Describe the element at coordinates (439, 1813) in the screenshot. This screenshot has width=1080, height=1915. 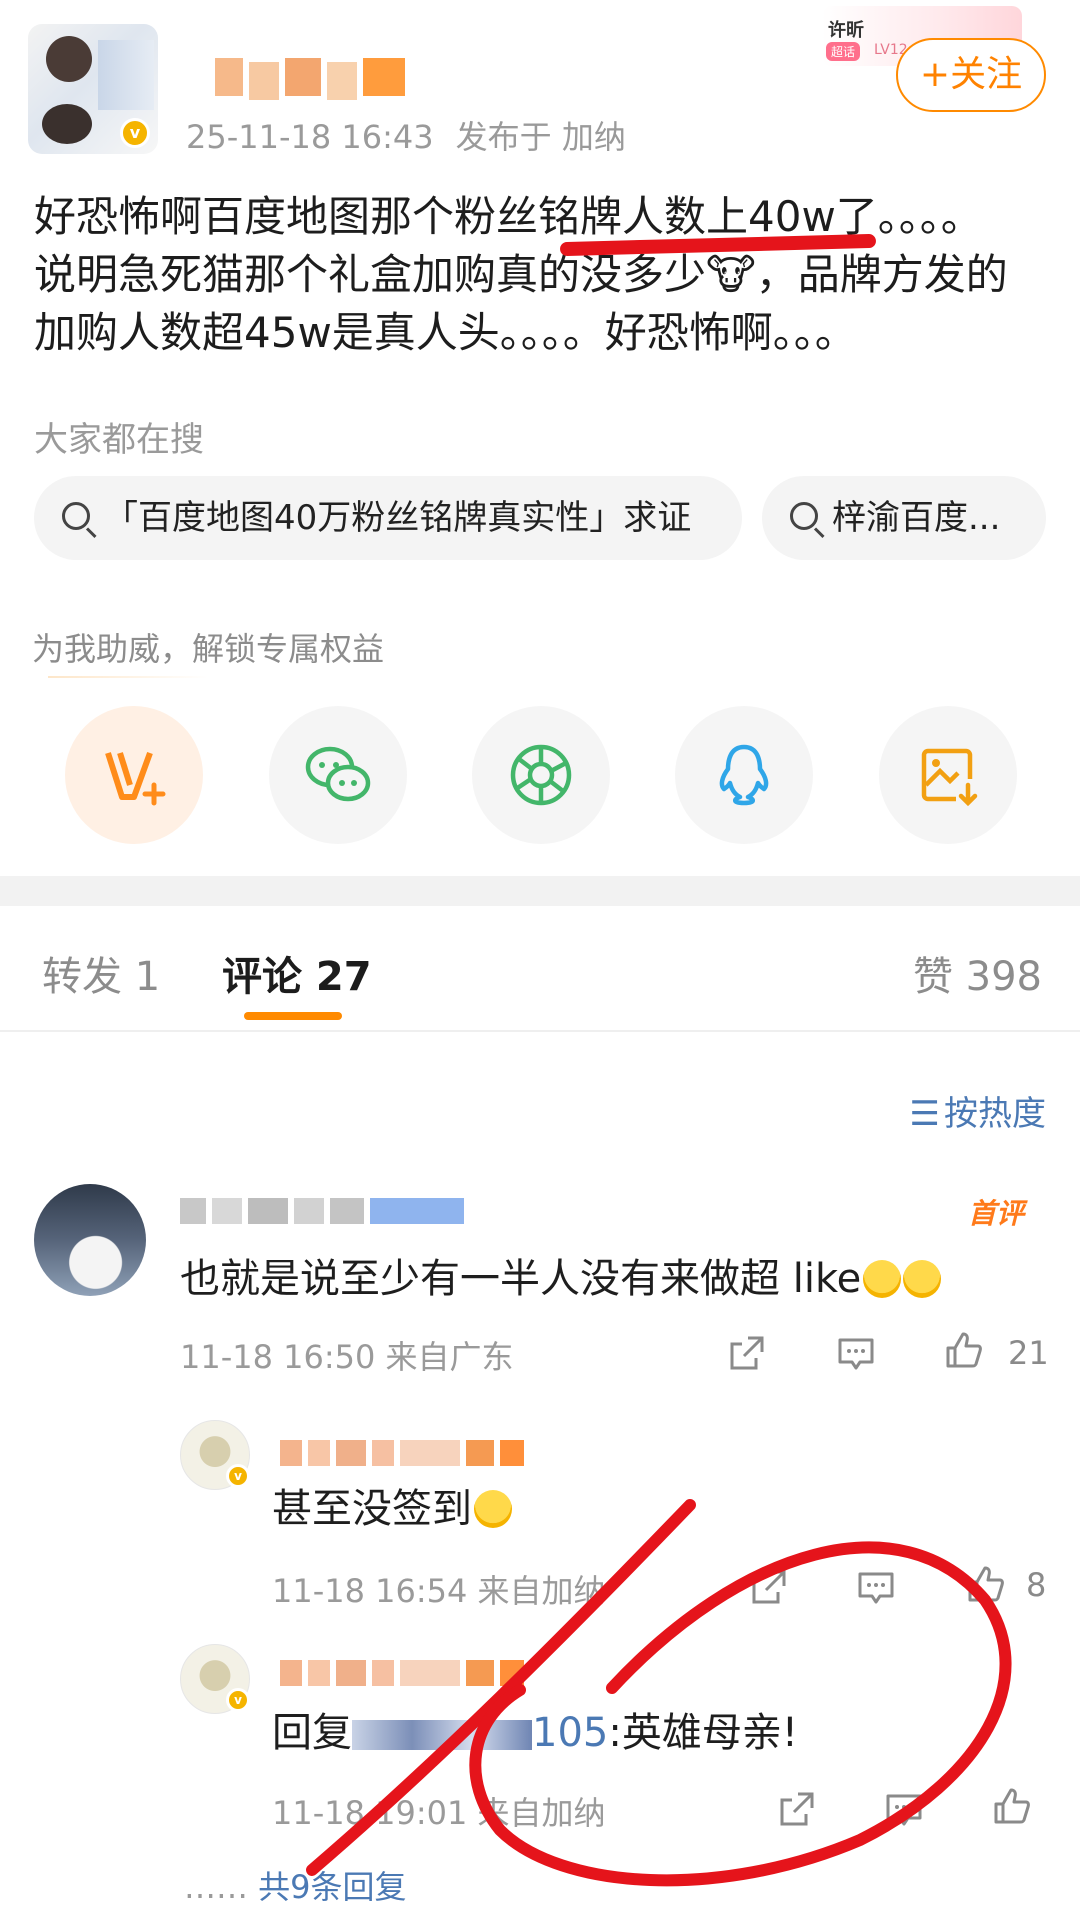
I see `reply-meta: 11-18 19:01 来自加纳` at that location.